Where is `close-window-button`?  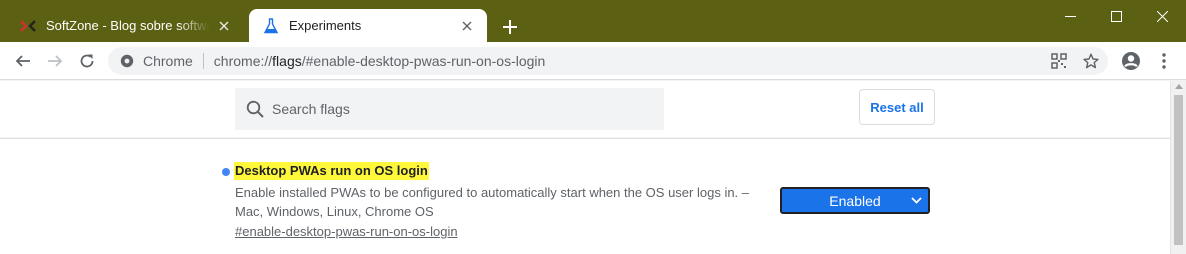 close-window-button is located at coordinates (1162, 16).